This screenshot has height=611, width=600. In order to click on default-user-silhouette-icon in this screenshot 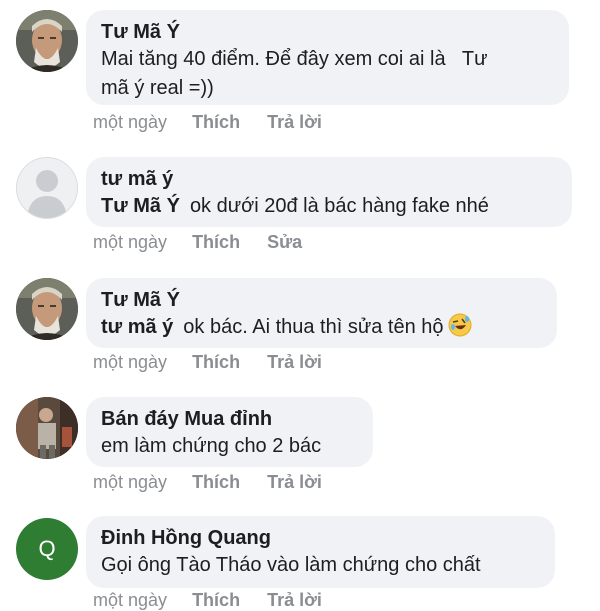, I will do `click(47, 188)`.